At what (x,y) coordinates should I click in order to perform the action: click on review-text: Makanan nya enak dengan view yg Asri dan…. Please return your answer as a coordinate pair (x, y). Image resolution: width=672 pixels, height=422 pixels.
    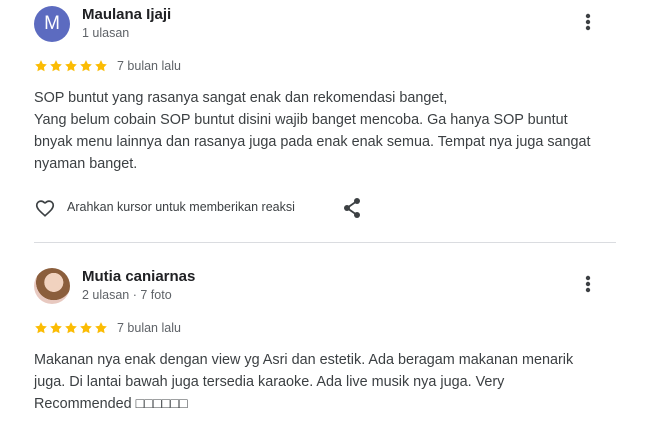
    Looking at the image, I should click on (319, 382).